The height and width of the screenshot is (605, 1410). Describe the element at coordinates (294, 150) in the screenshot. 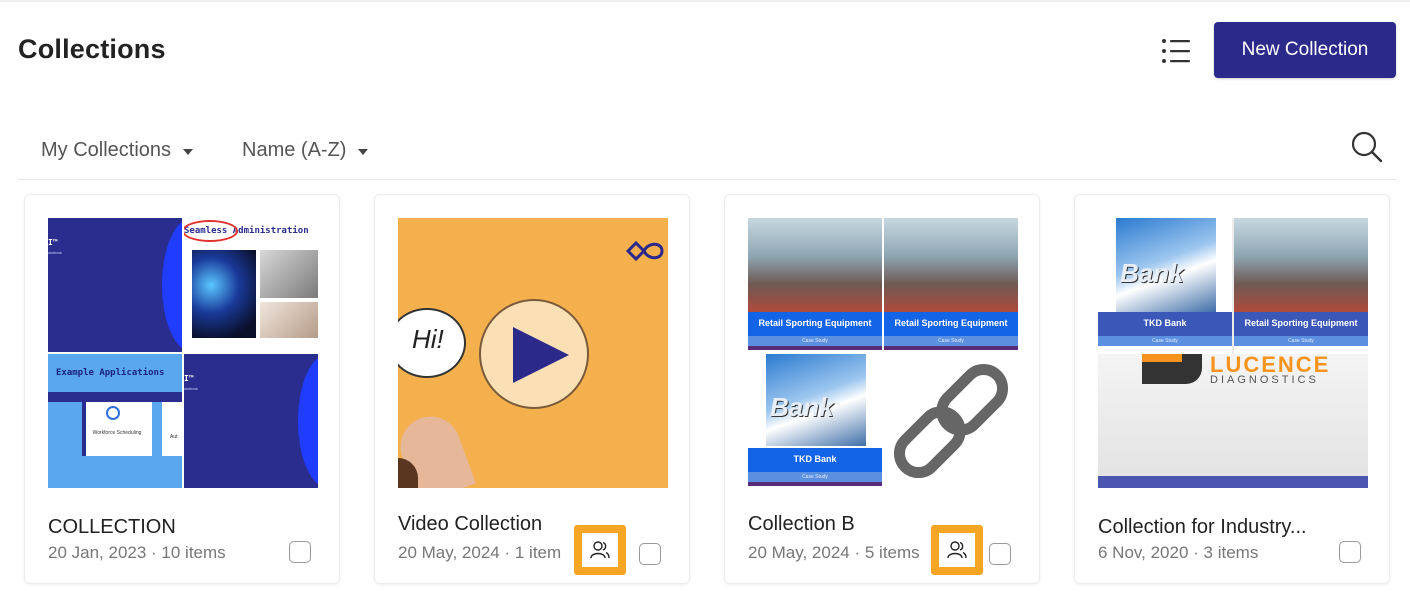

I see `sort-label: Name (A-Z)` at that location.